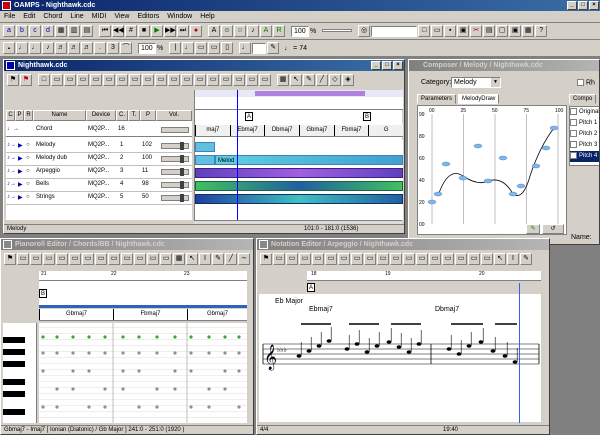 This screenshot has width=600, height=435. I want to click on clip-bells, so click(299, 186).